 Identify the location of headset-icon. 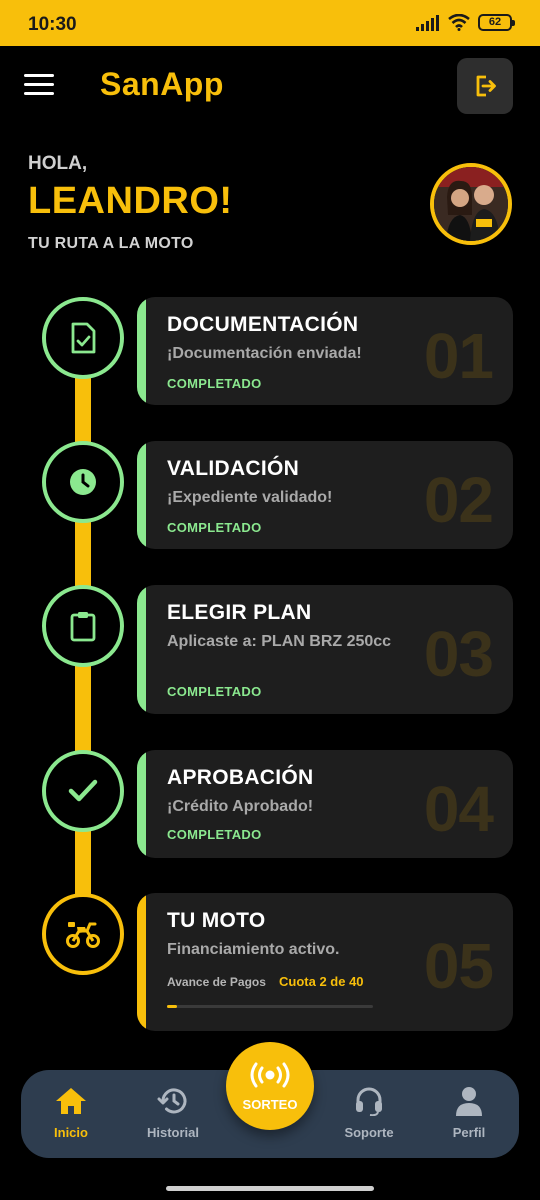
(369, 1102).